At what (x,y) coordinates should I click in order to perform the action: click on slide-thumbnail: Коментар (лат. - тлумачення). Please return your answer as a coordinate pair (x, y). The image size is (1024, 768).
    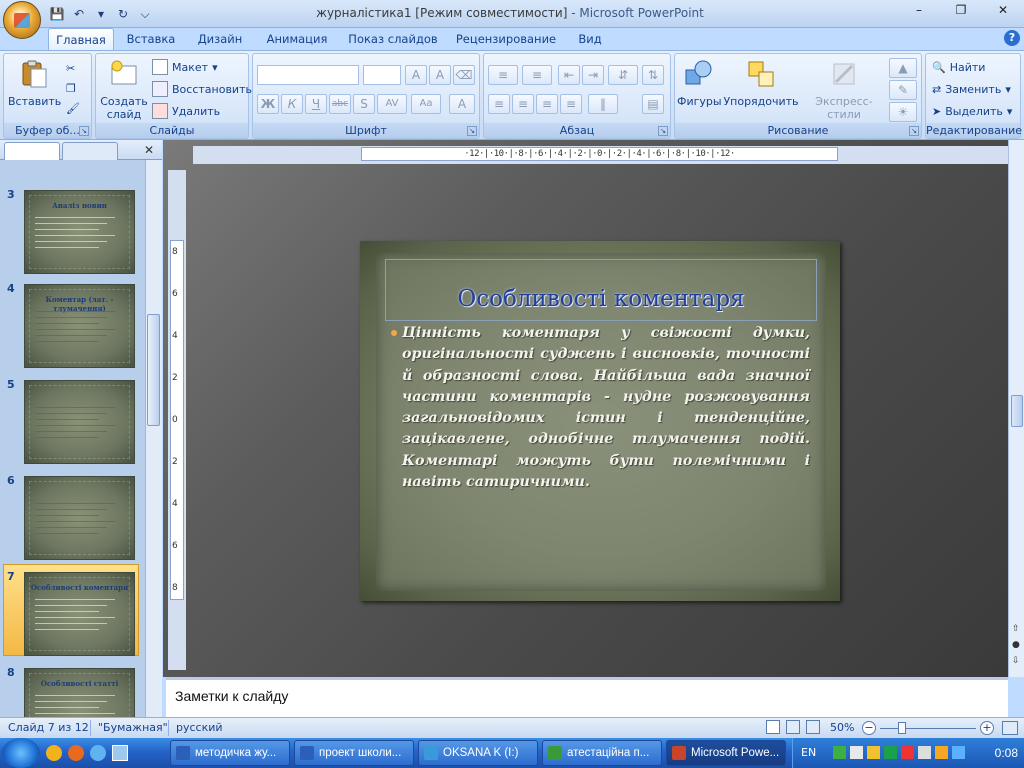
    Looking at the image, I should click on (79, 326).